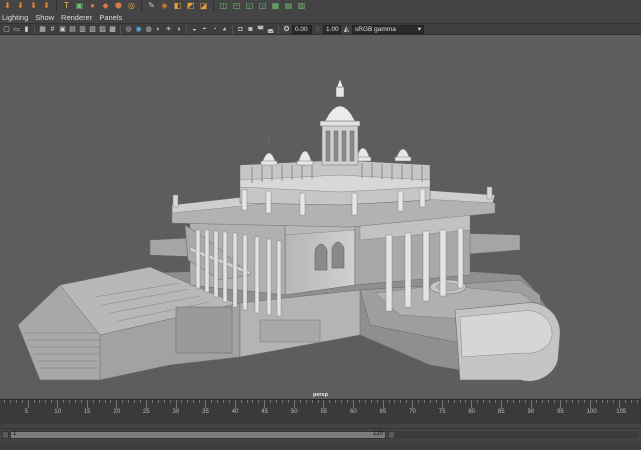  I want to click on ambient-occlusion-icon: ◒, so click(194, 29).